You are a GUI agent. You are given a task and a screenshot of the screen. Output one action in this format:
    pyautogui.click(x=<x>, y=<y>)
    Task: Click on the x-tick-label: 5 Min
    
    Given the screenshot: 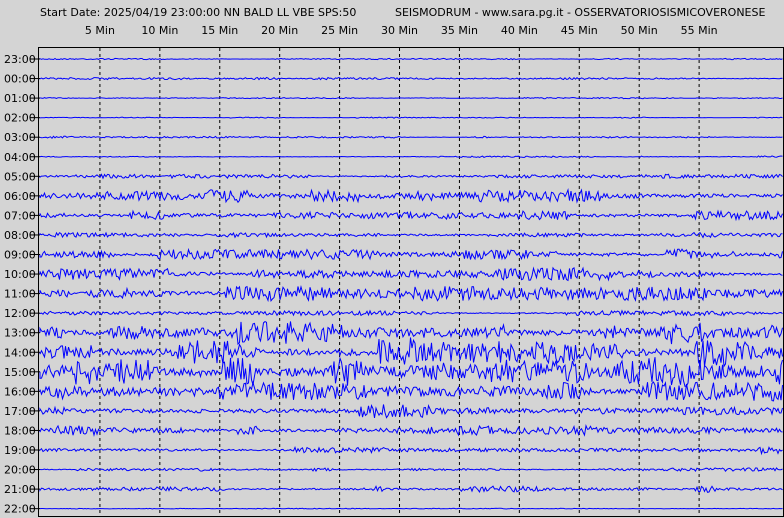 What is the action you would take?
    pyautogui.click(x=100, y=30)
    